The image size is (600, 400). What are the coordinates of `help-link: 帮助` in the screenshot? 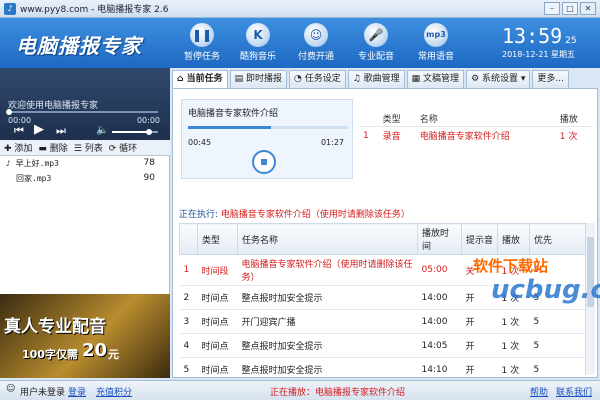 It's located at (539, 391).